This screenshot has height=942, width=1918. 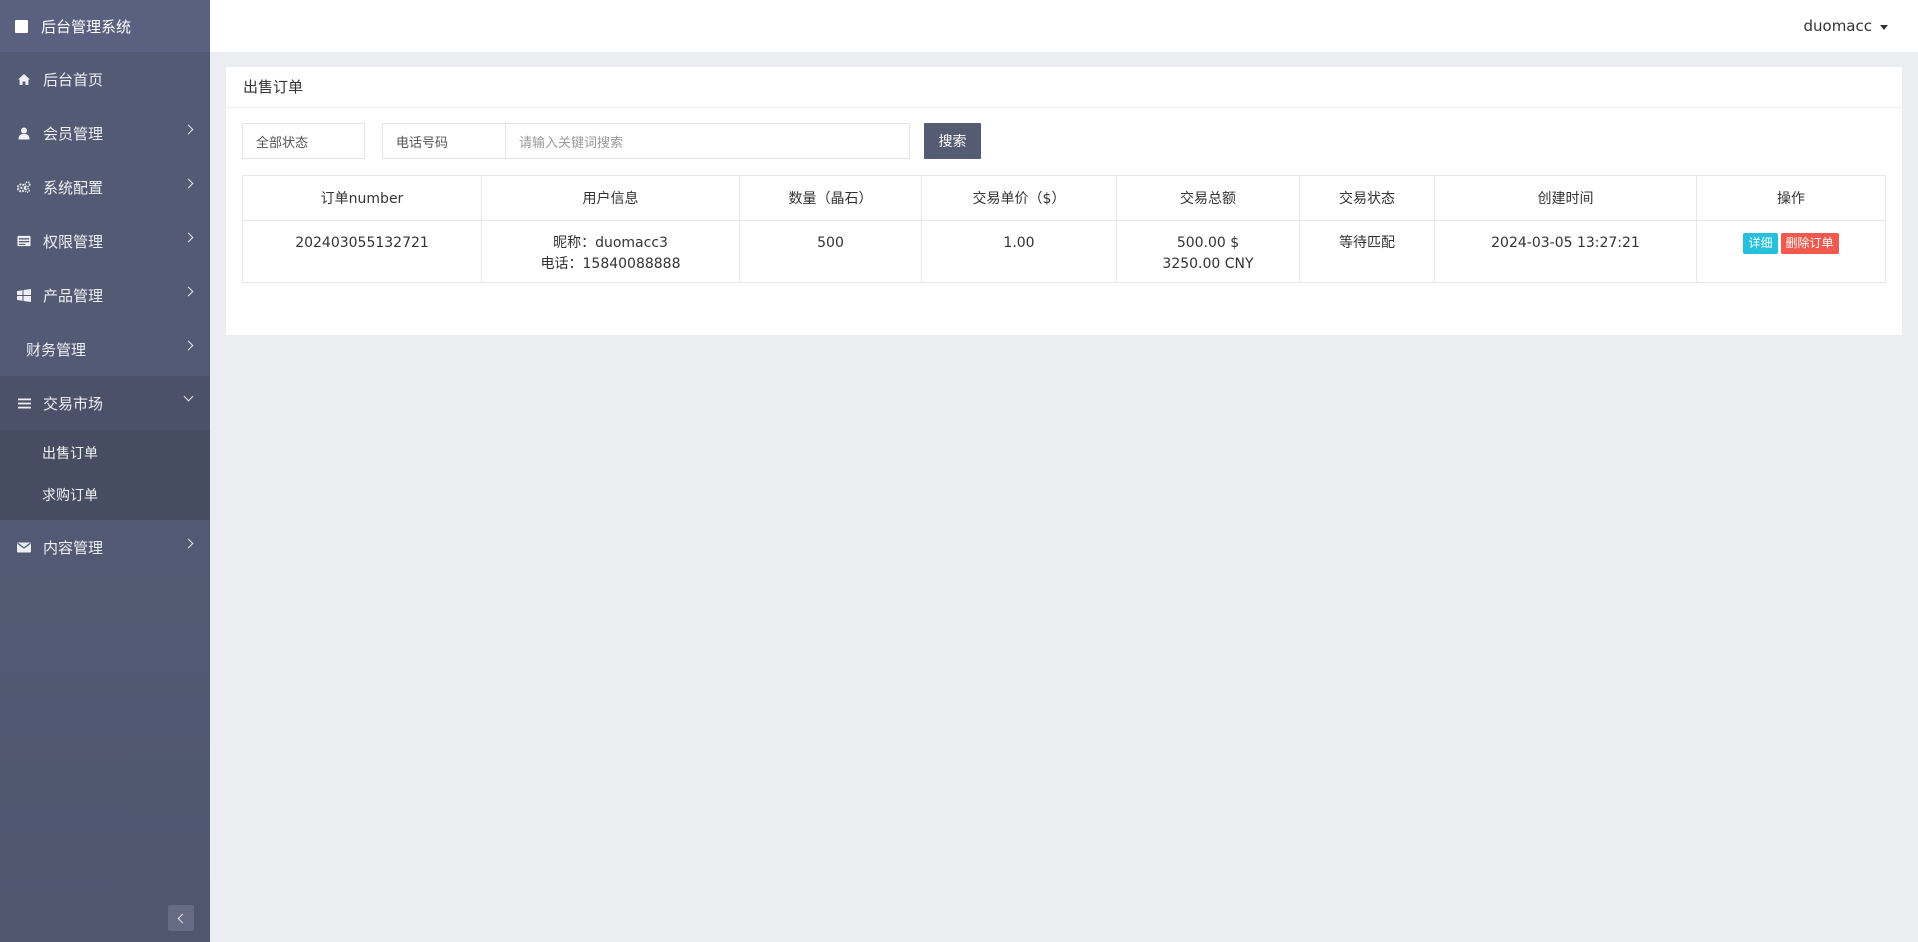 I want to click on page-title: 出售订单, so click(x=1064, y=87).